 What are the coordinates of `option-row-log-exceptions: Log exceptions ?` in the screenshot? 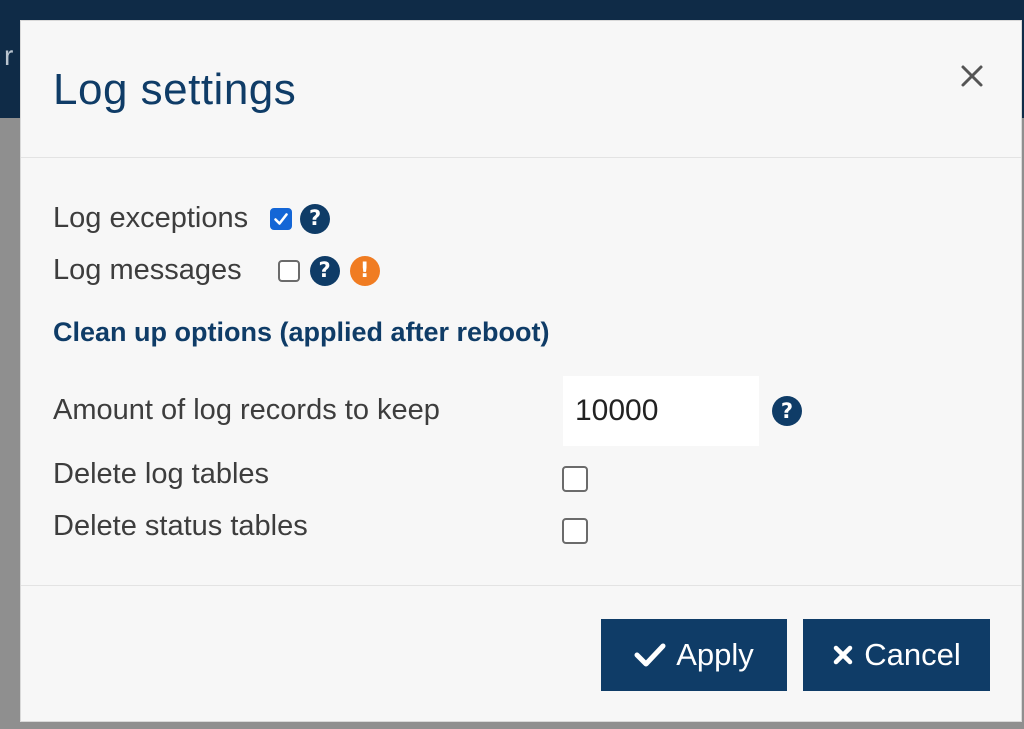 It's located at (192, 218).